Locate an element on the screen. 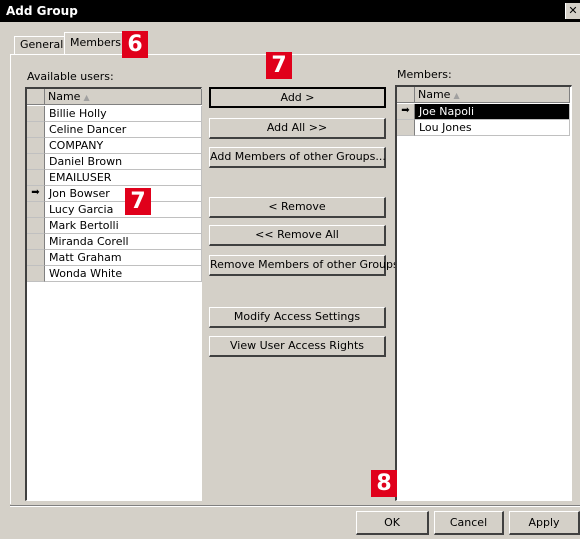  list-item: Miranda Corell is located at coordinates (114, 242).